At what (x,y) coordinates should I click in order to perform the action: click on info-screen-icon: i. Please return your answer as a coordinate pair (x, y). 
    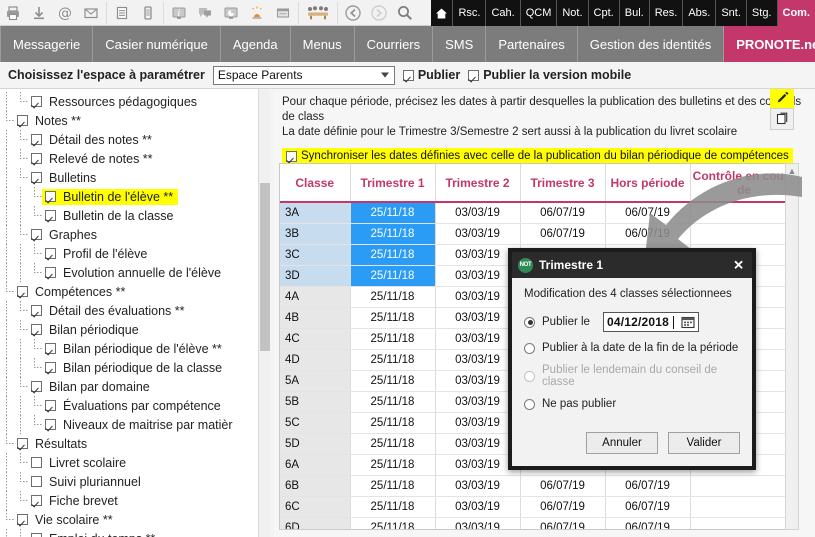
    Looking at the image, I should click on (179, 13).